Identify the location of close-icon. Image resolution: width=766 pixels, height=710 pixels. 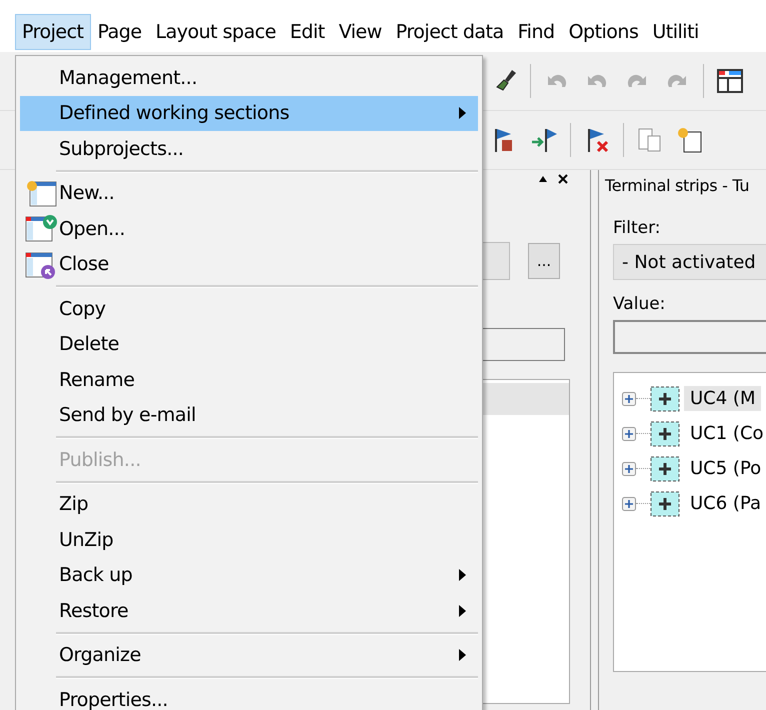
(563, 179).